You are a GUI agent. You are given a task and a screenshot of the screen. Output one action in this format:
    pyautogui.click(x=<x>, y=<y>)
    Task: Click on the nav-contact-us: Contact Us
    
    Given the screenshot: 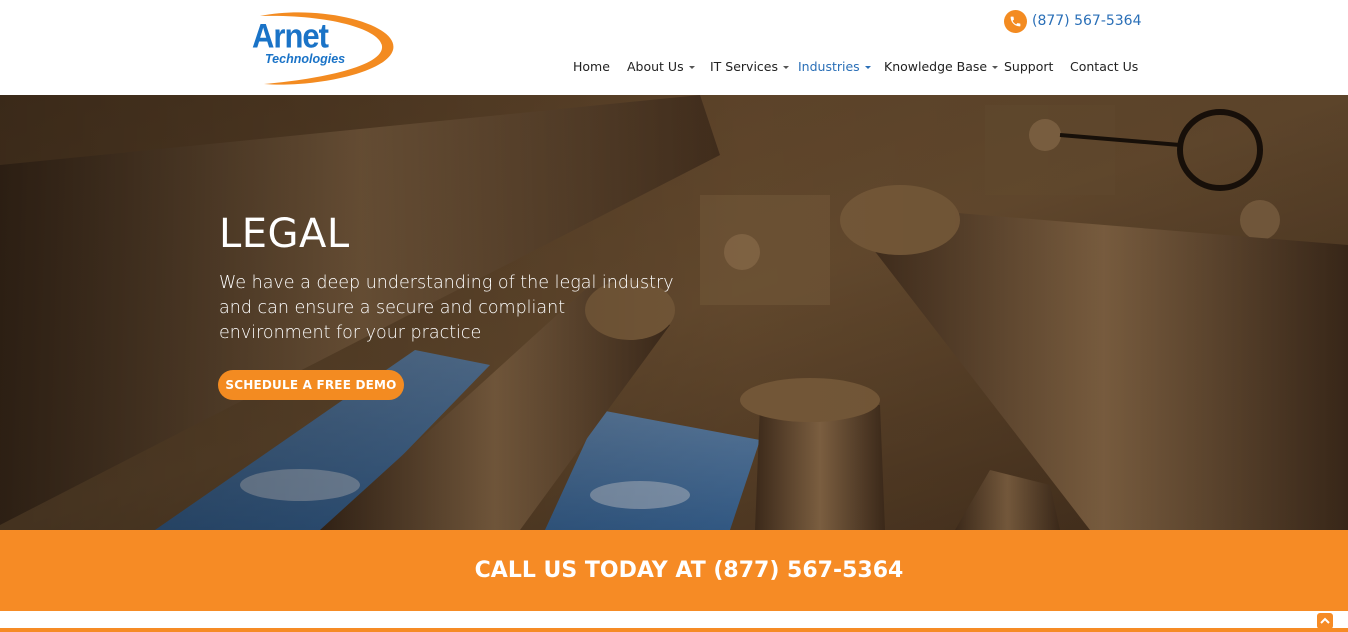 What is the action you would take?
    pyautogui.click(x=1104, y=66)
    